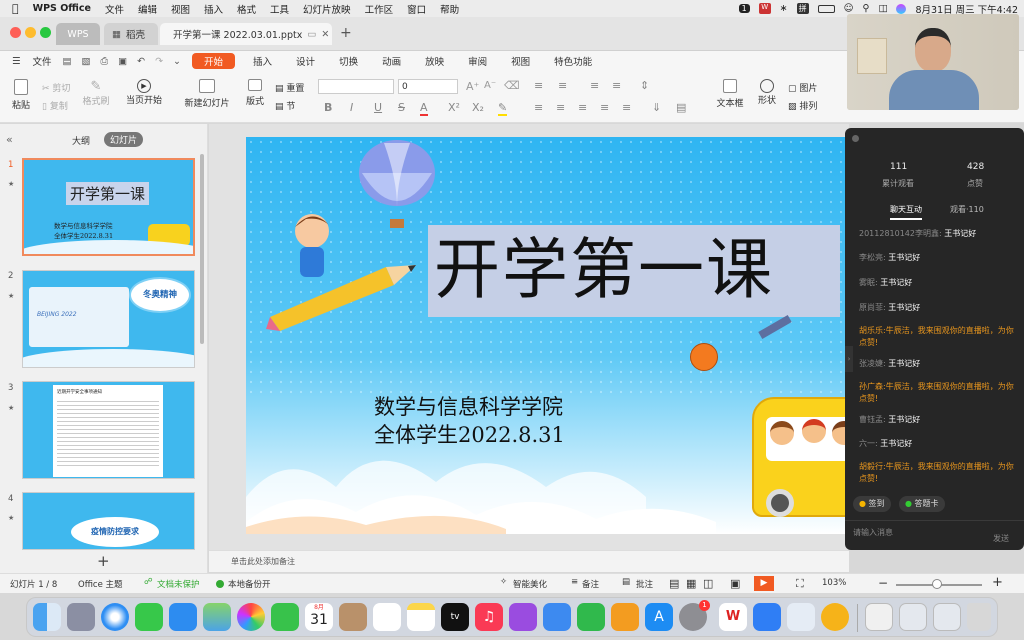 This screenshot has width=1024, height=640. What do you see at coordinates (681, 107) in the screenshot?
I see `text-align-icon: ▤` at bounding box center [681, 107].